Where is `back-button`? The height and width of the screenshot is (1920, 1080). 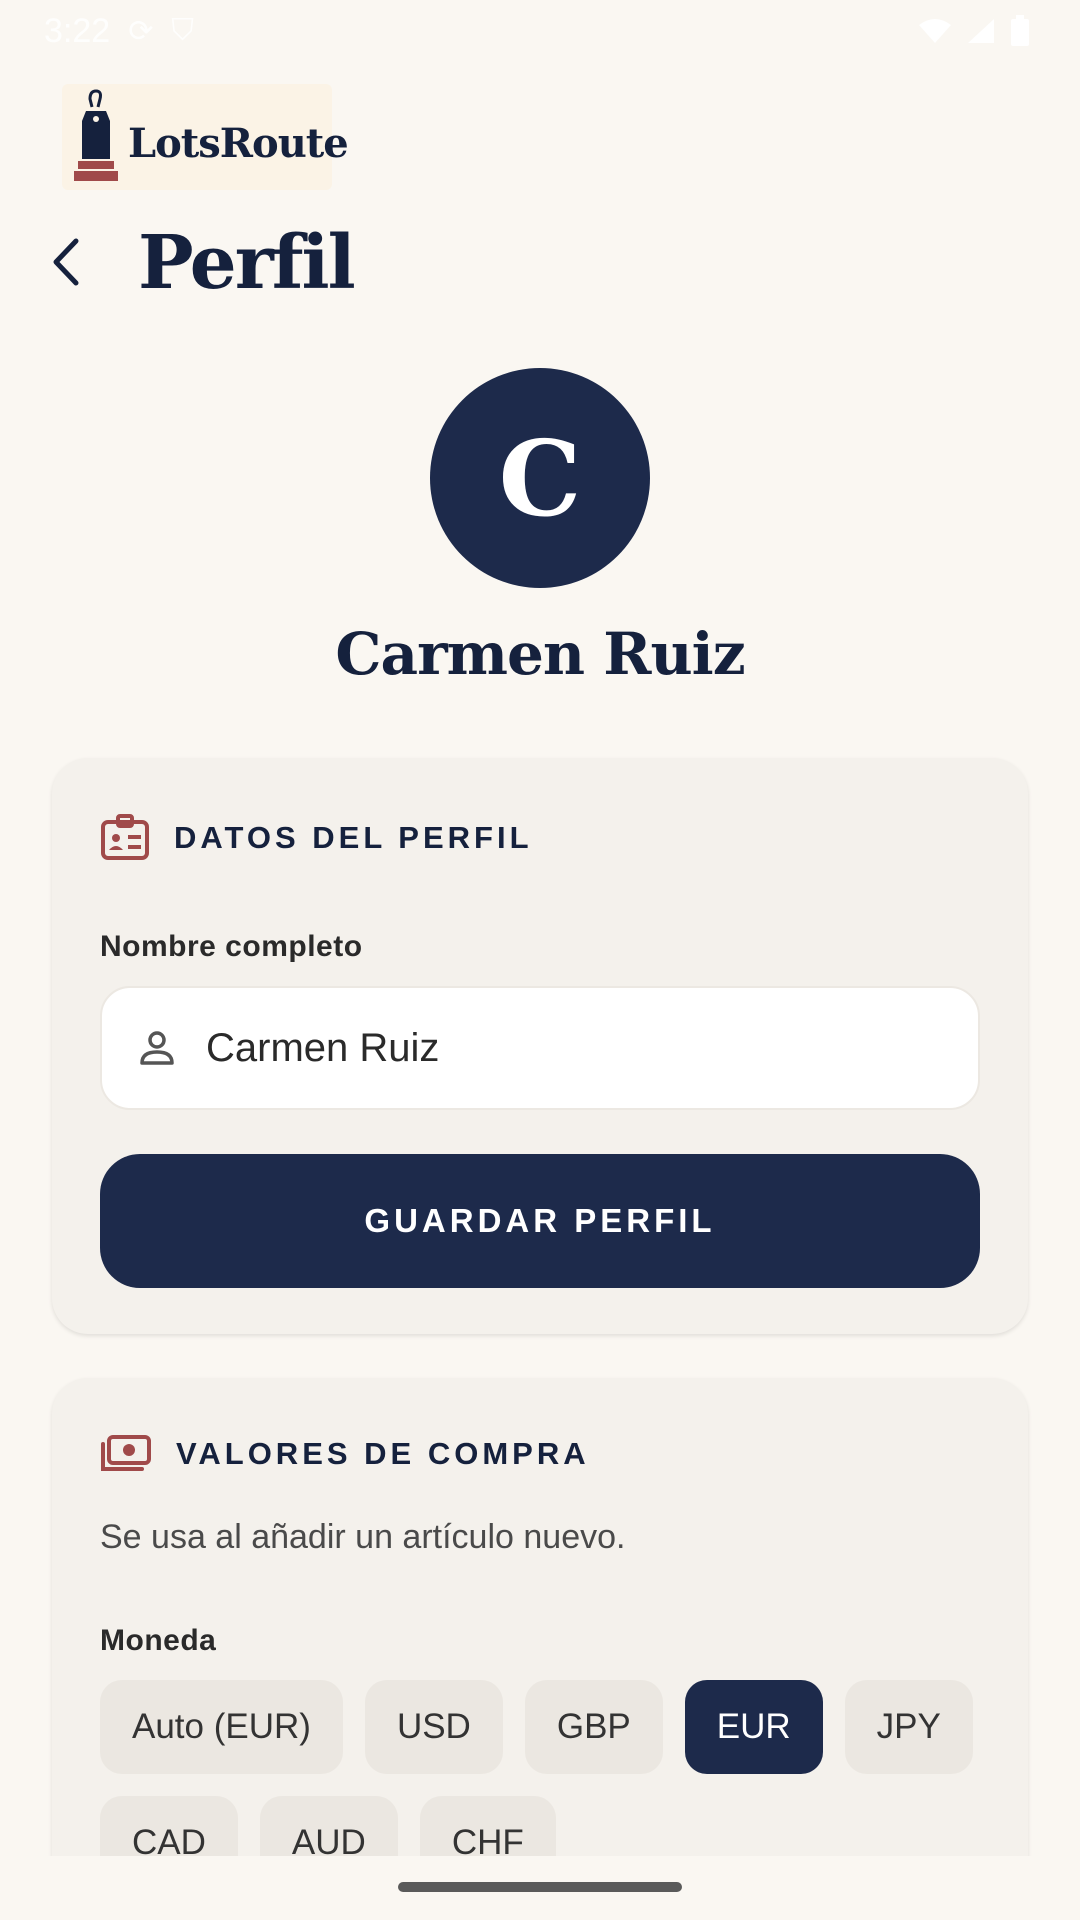
back-button is located at coordinates (66, 262).